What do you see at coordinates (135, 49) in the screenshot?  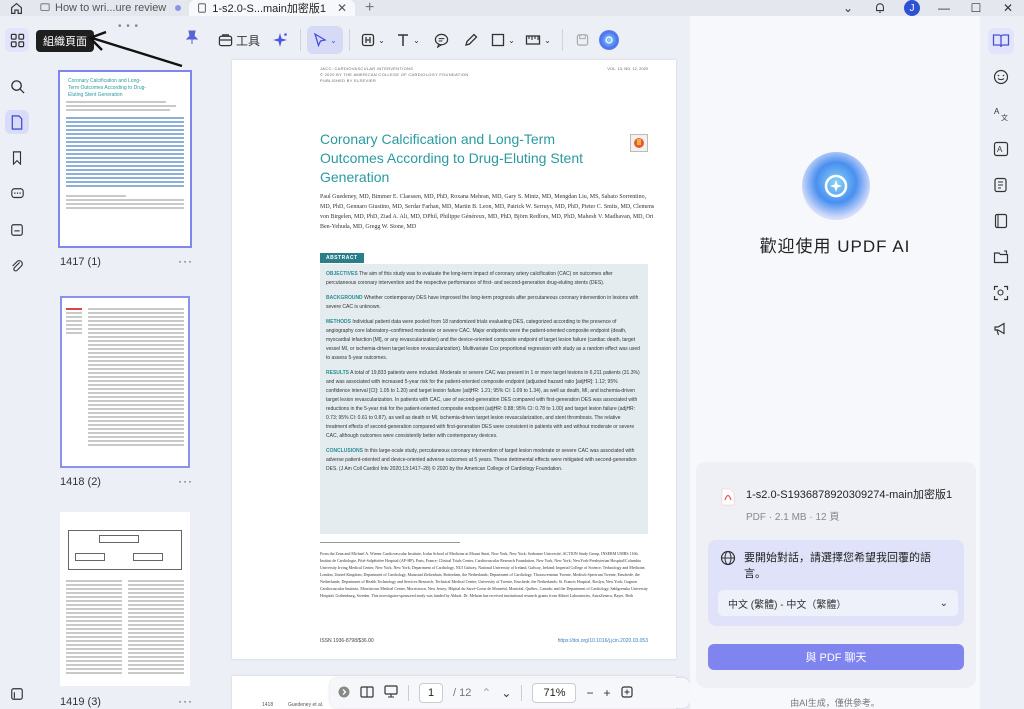 I see `arrow-annotation-icon` at bounding box center [135, 49].